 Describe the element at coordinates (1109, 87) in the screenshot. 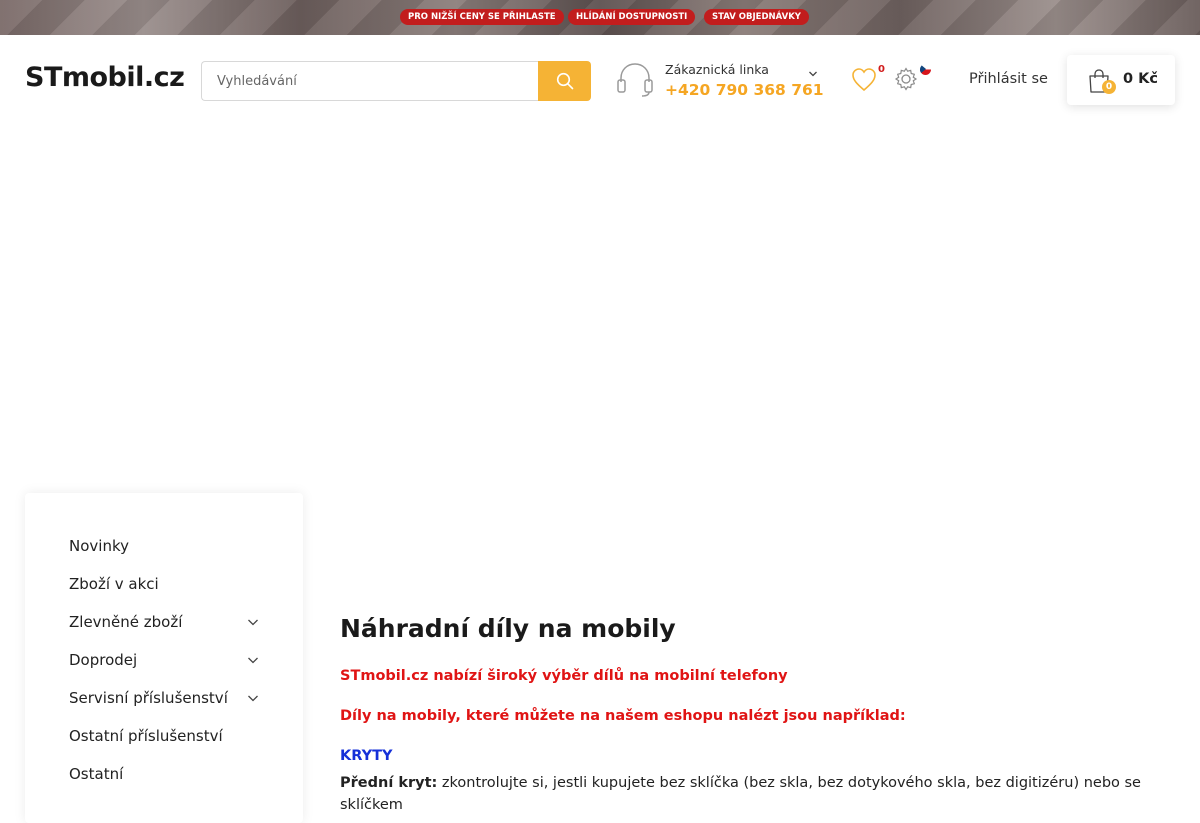

I see `cart-count-badge: 0` at that location.